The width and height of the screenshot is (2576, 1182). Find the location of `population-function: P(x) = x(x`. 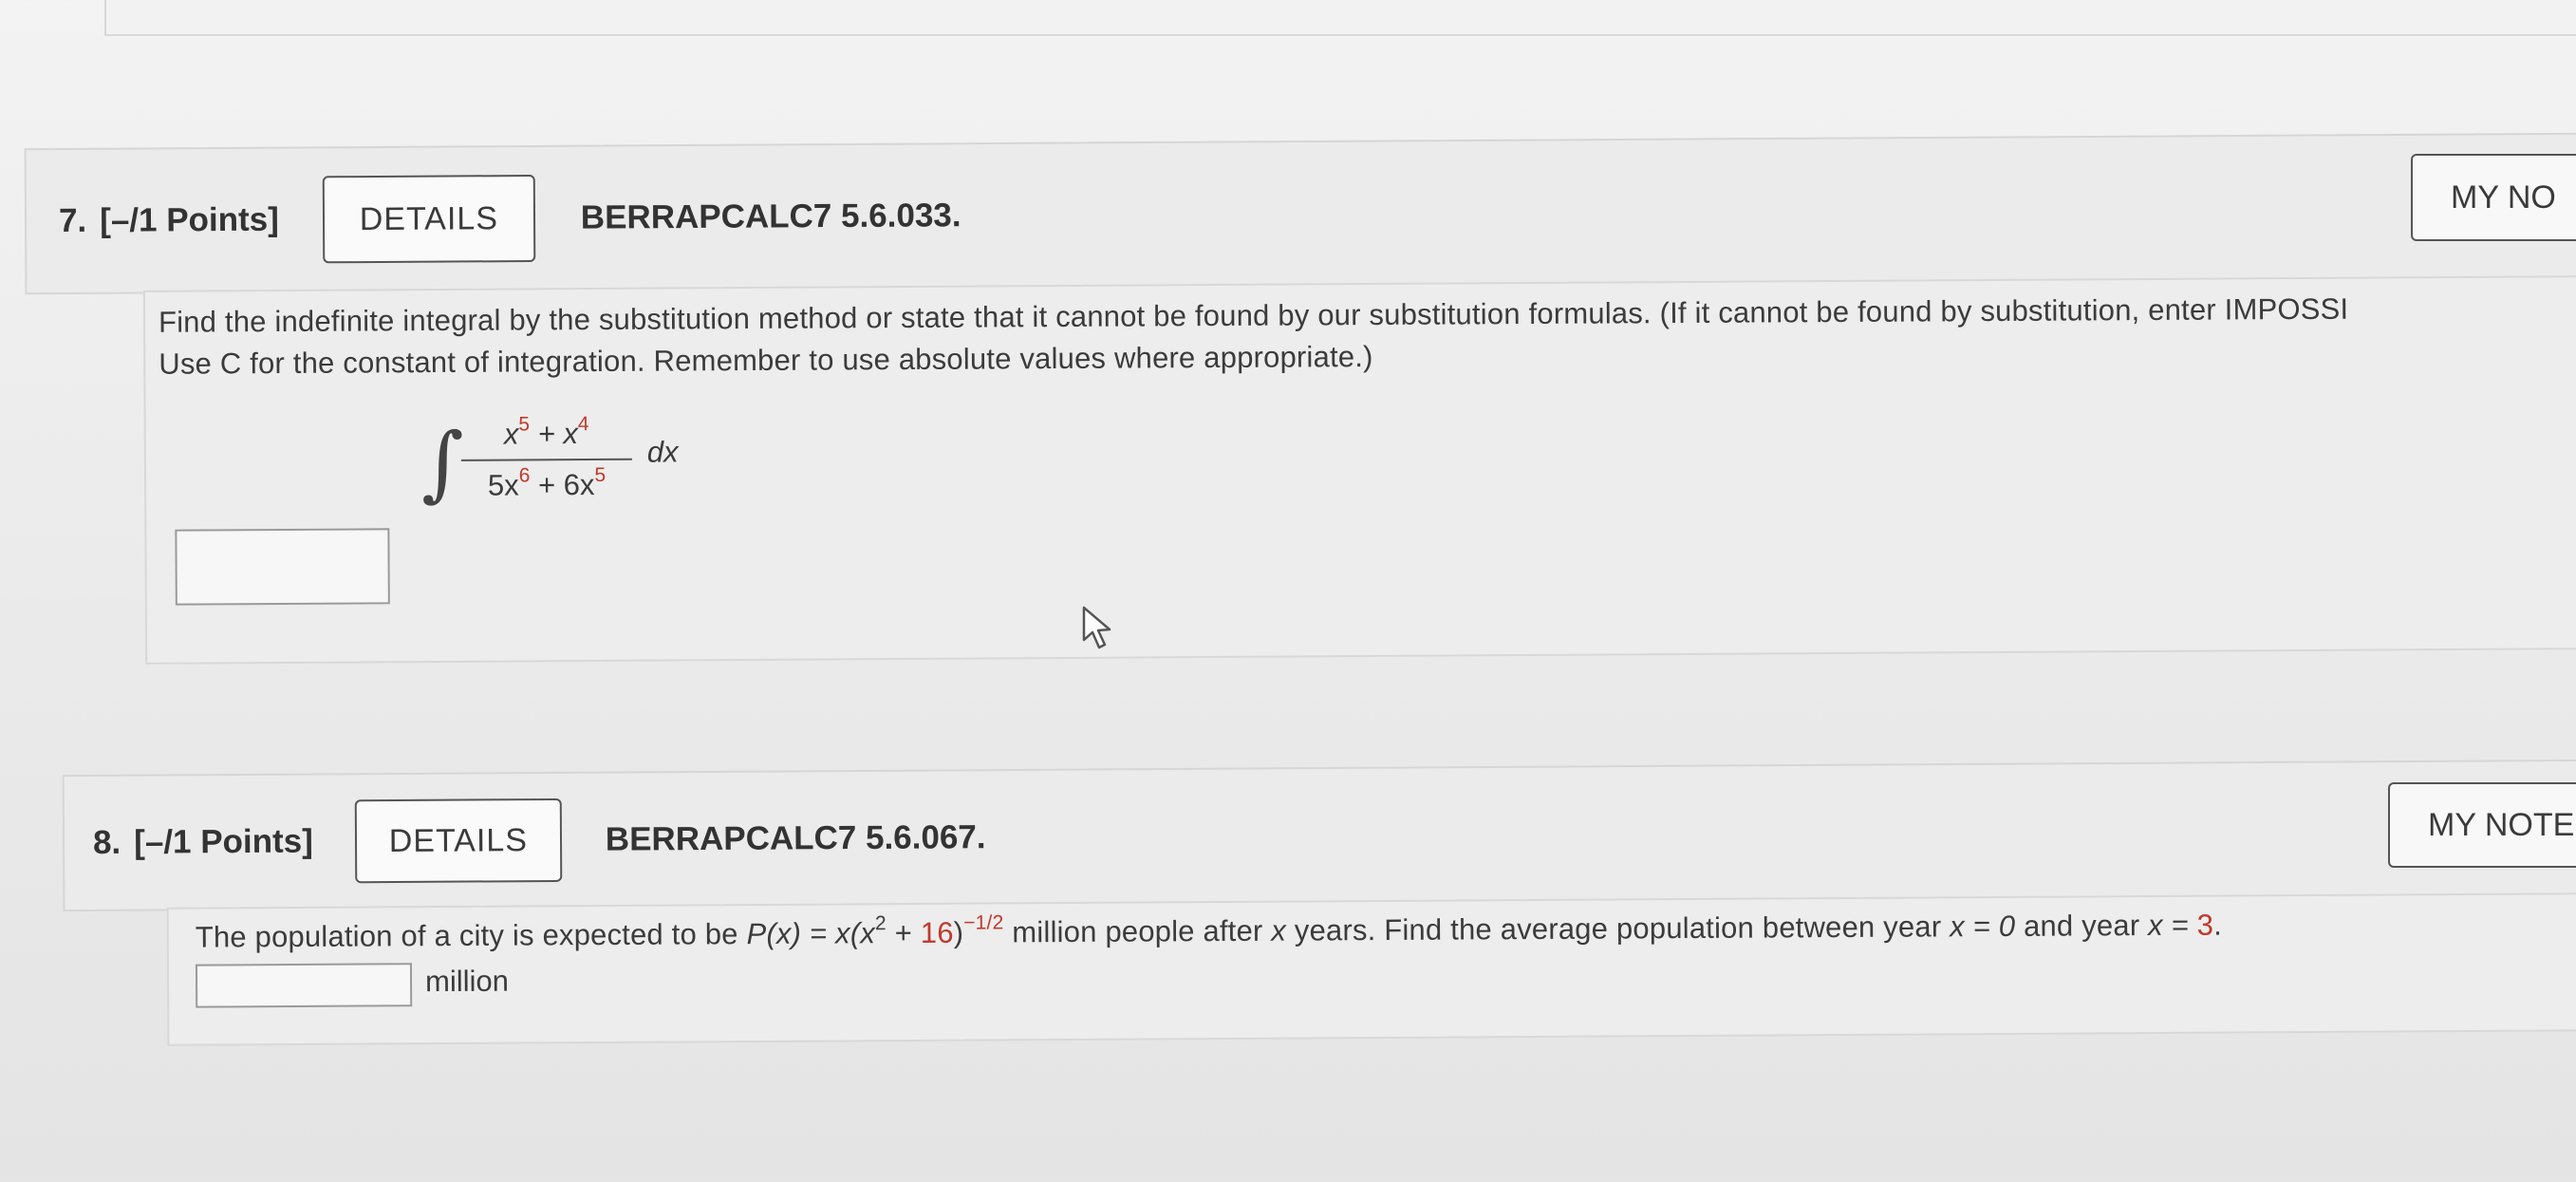

population-function: P(x) = x(x is located at coordinates (811, 933).